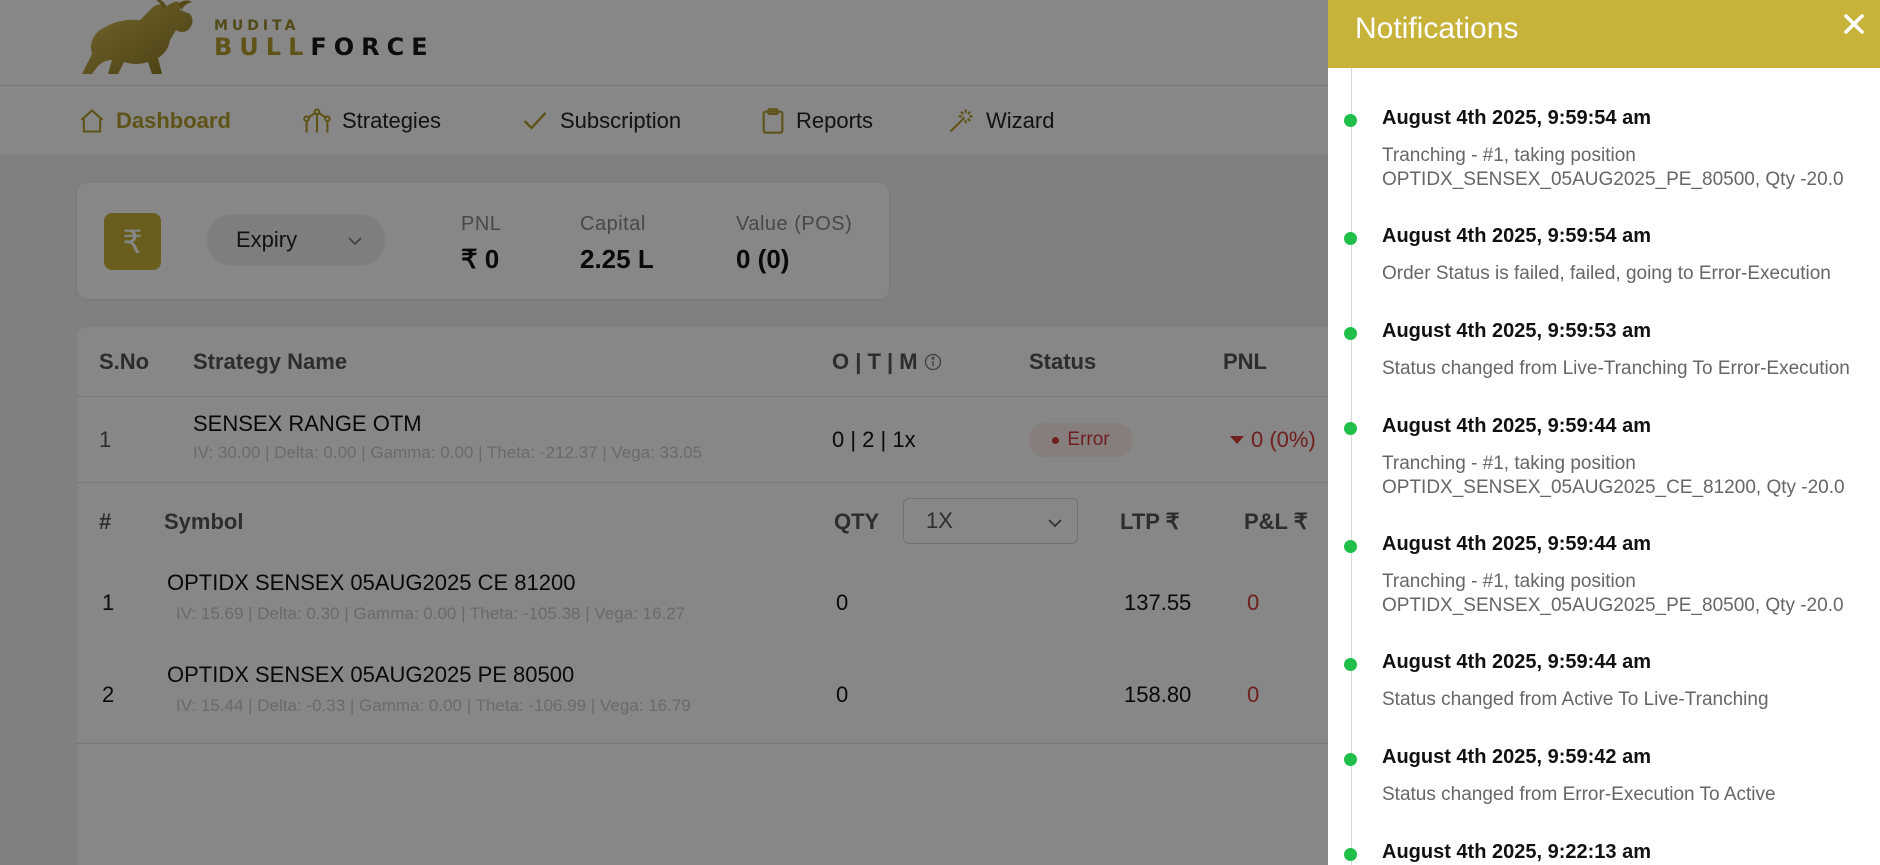 This screenshot has width=1880, height=865. Describe the element at coordinates (1604, 34) in the screenshot. I see `notifications-header: Notifications` at that location.